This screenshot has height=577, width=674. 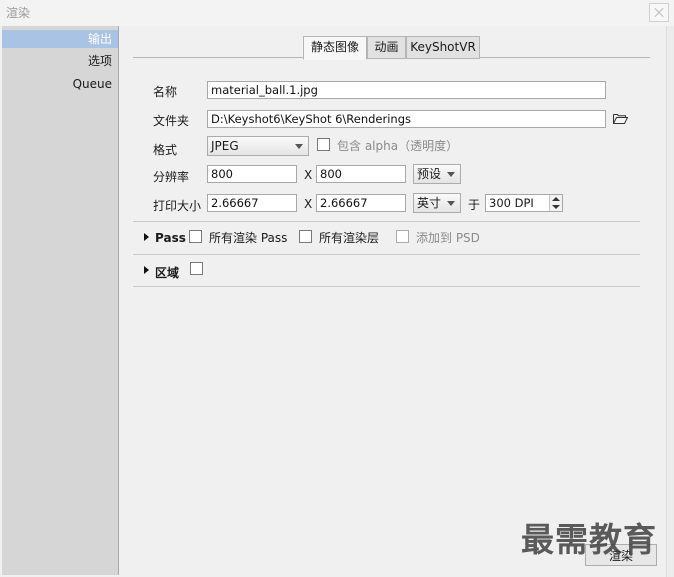 What do you see at coordinates (556, 207) in the screenshot?
I see `arrow-down-icon` at bounding box center [556, 207].